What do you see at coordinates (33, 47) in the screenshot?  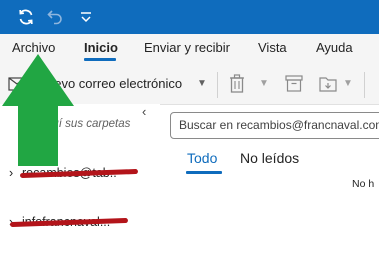 I see `menu-archivo: Archivo` at bounding box center [33, 47].